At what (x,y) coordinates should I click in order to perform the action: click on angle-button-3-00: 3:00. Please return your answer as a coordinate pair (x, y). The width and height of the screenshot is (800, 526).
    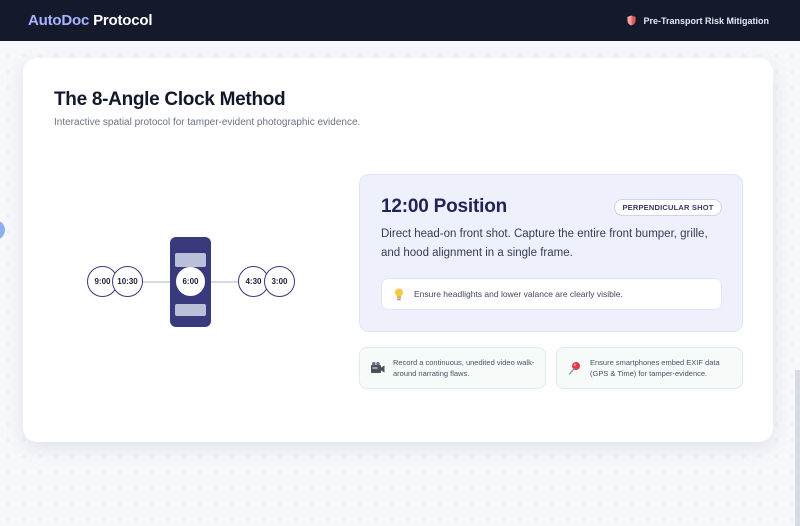
    Looking at the image, I should click on (279, 281).